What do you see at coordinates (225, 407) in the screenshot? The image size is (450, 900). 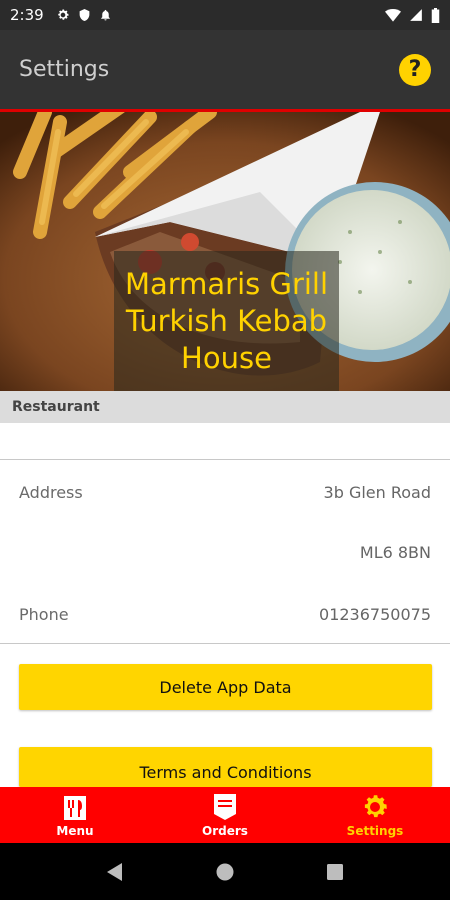 I see `section-header-restaurant: Restaurant` at bounding box center [225, 407].